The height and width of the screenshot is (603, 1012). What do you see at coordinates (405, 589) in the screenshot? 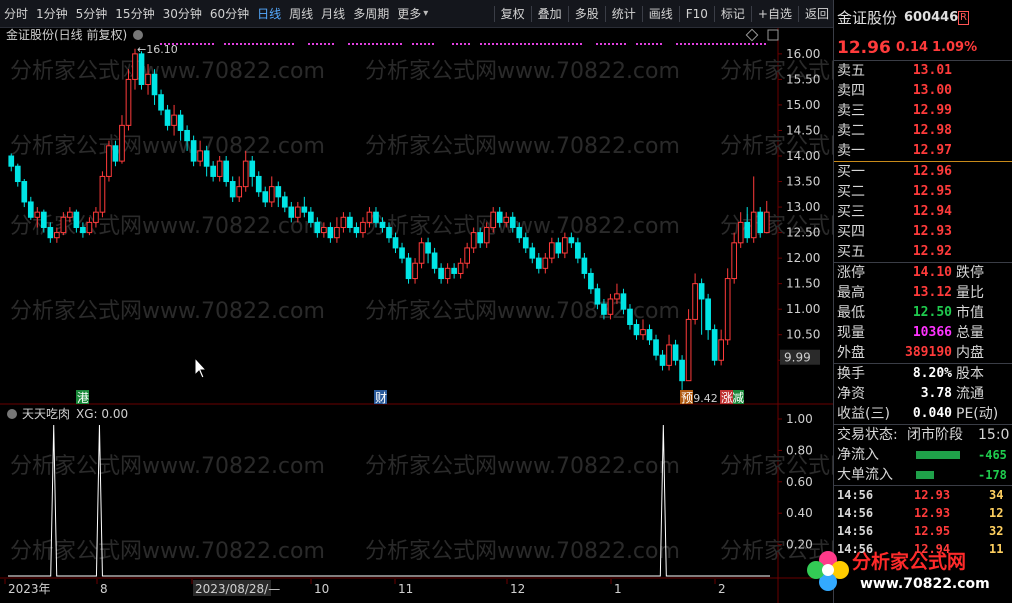
I see `date-label: 11` at bounding box center [405, 589].